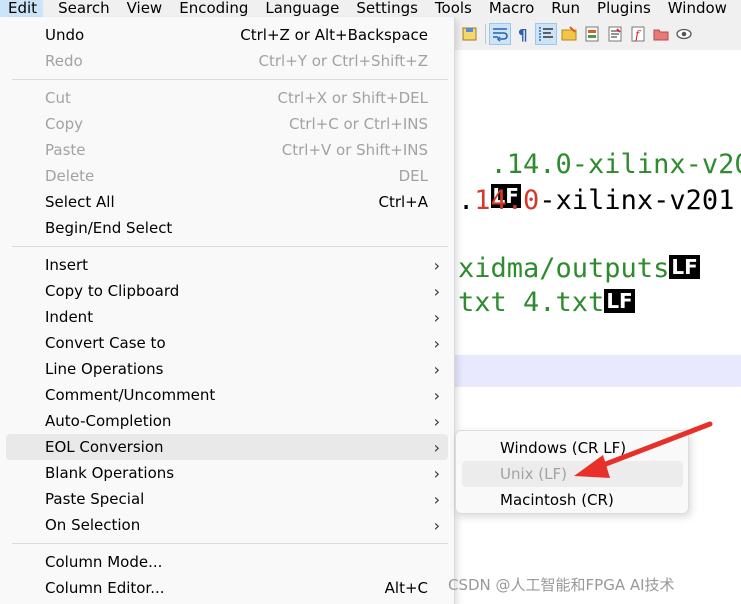 This screenshot has width=741, height=604. I want to click on monitoring-icon, so click(684, 34).